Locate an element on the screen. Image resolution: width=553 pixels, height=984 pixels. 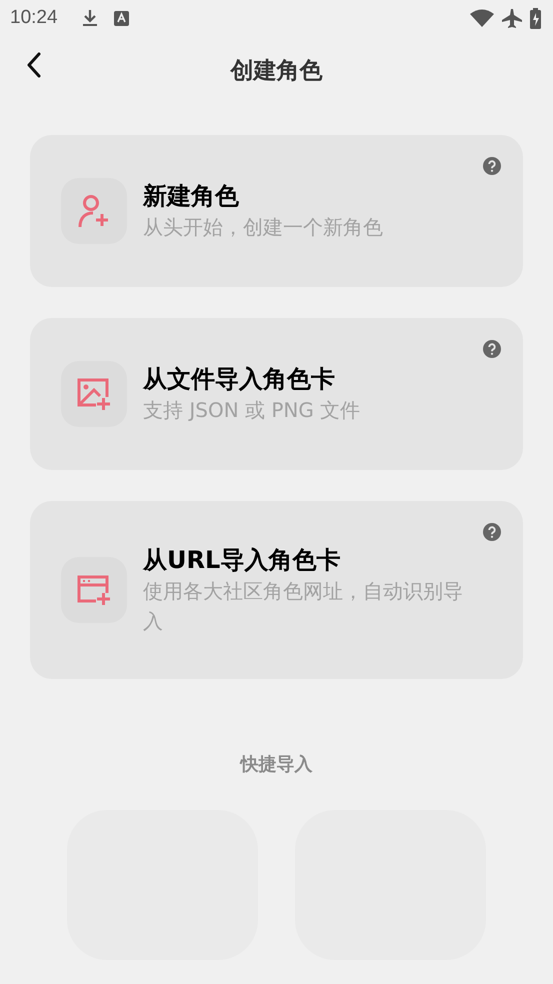
option-card: 从文件导入角色卡 支持 JSON 或 PNG 文件 is located at coordinates (276, 394).